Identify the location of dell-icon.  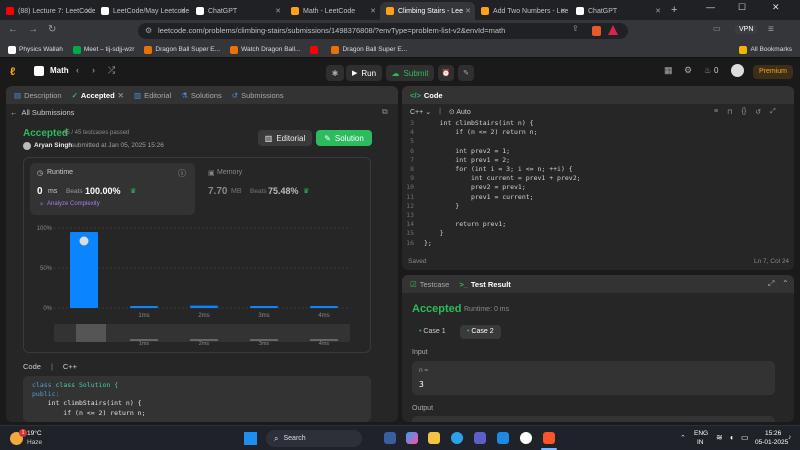
(526, 438).